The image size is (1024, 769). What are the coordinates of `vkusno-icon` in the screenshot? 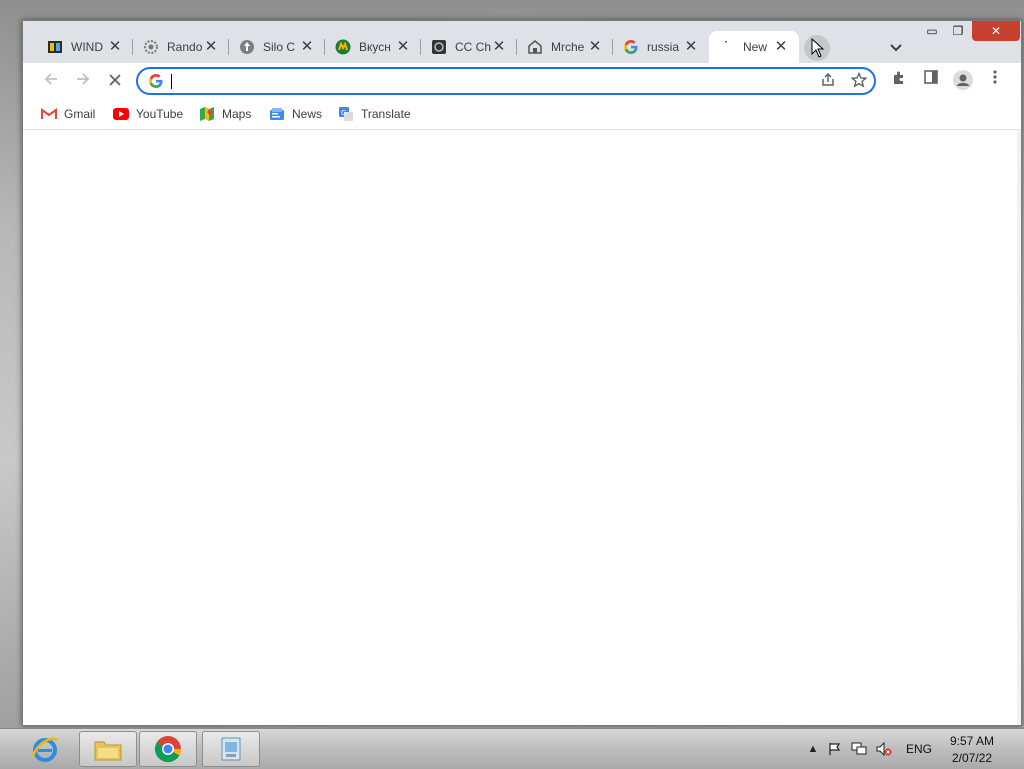 It's located at (343, 47).